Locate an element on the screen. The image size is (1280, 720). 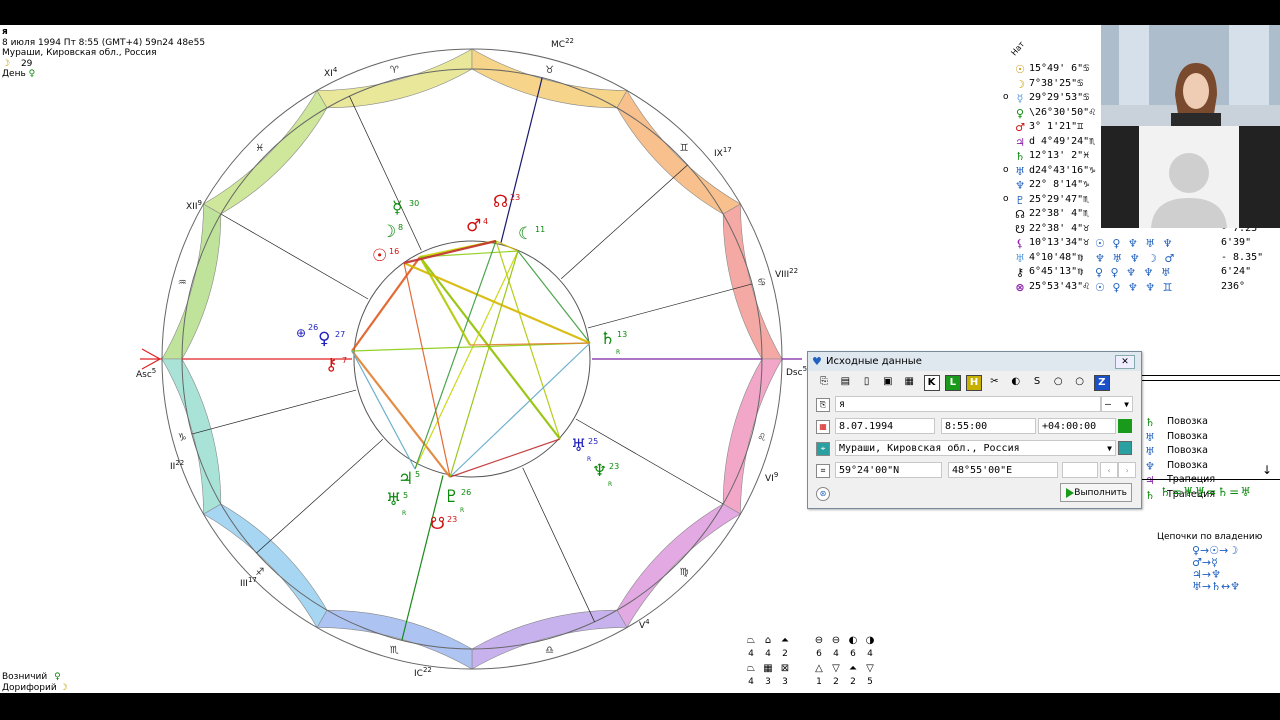
planet-icon: ☽ is located at coordinates (388, 232).